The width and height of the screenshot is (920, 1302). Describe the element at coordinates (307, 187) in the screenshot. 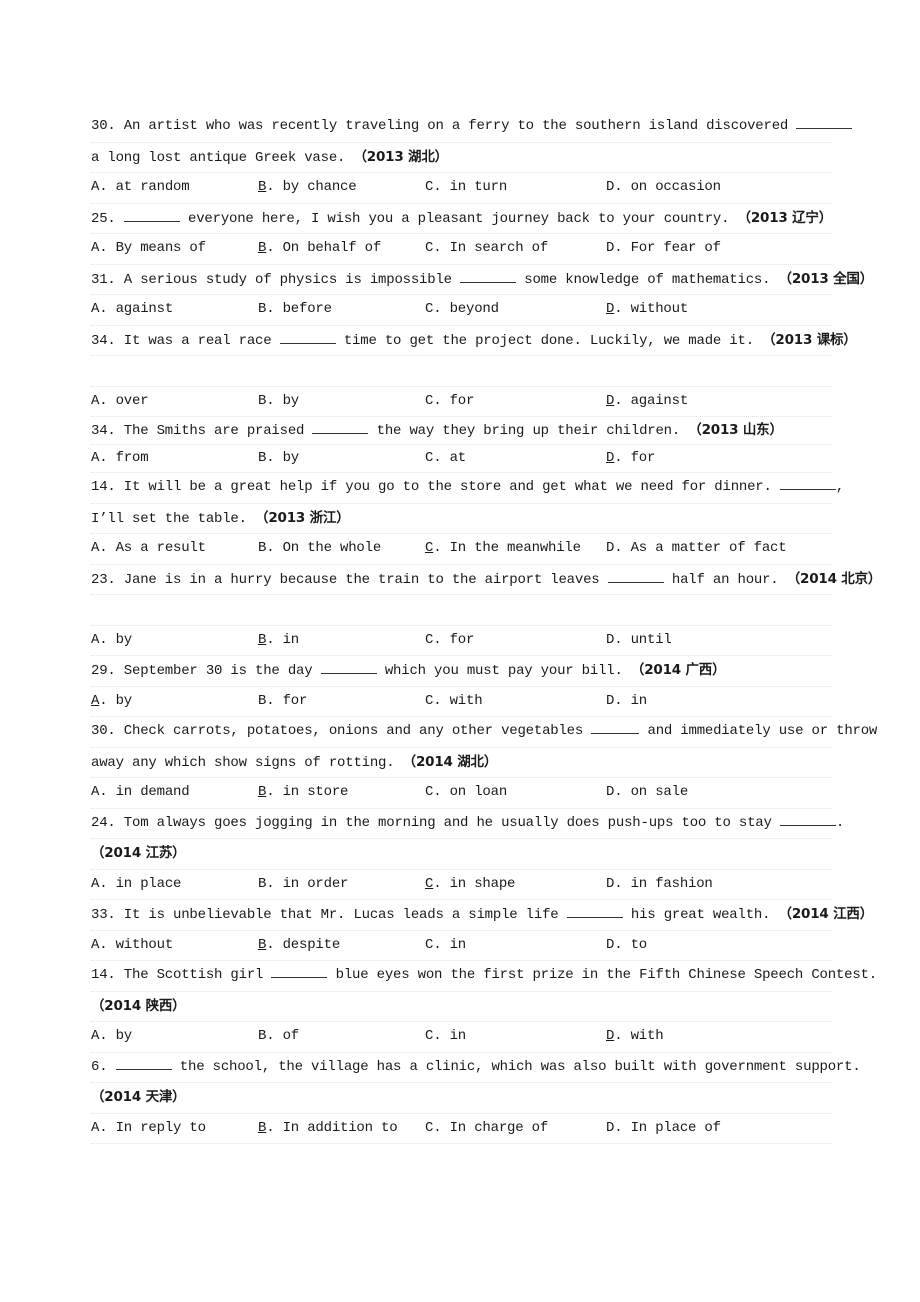

I see `option-b: B. by chance` at that location.